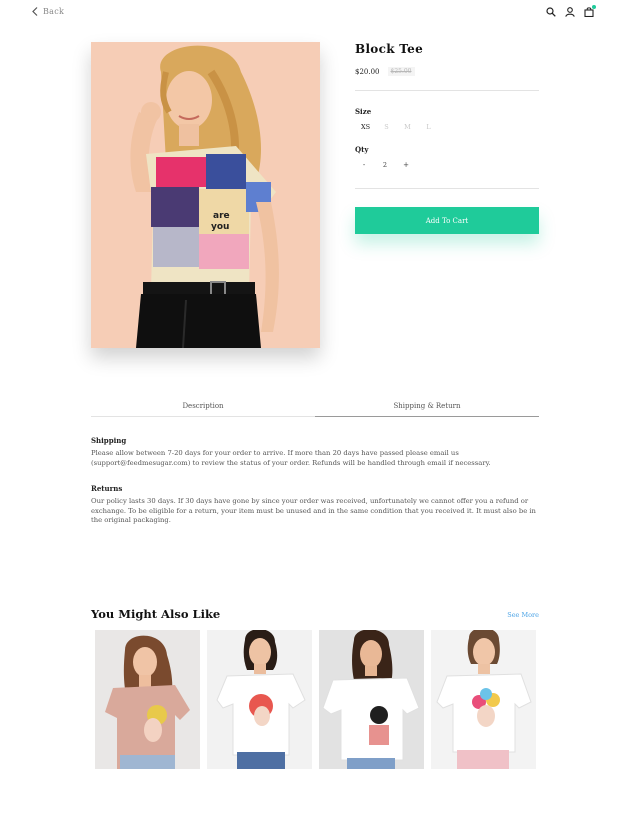 The width and height of the screenshot is (630, 840). I want to click on back-button: Back, so click(48, 11).